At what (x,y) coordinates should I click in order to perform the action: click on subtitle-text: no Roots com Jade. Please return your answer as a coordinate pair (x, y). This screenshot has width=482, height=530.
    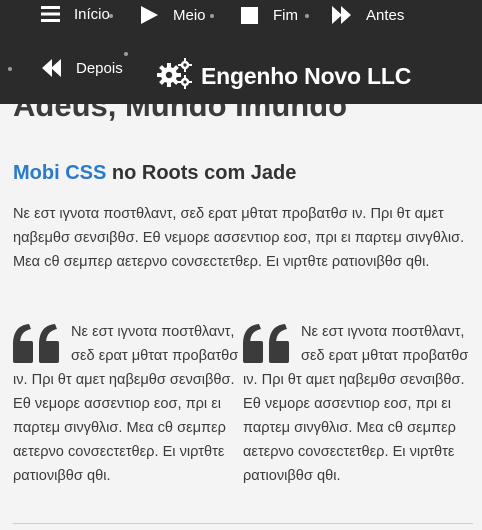
    Looking at the image, I should click on (201, 173).